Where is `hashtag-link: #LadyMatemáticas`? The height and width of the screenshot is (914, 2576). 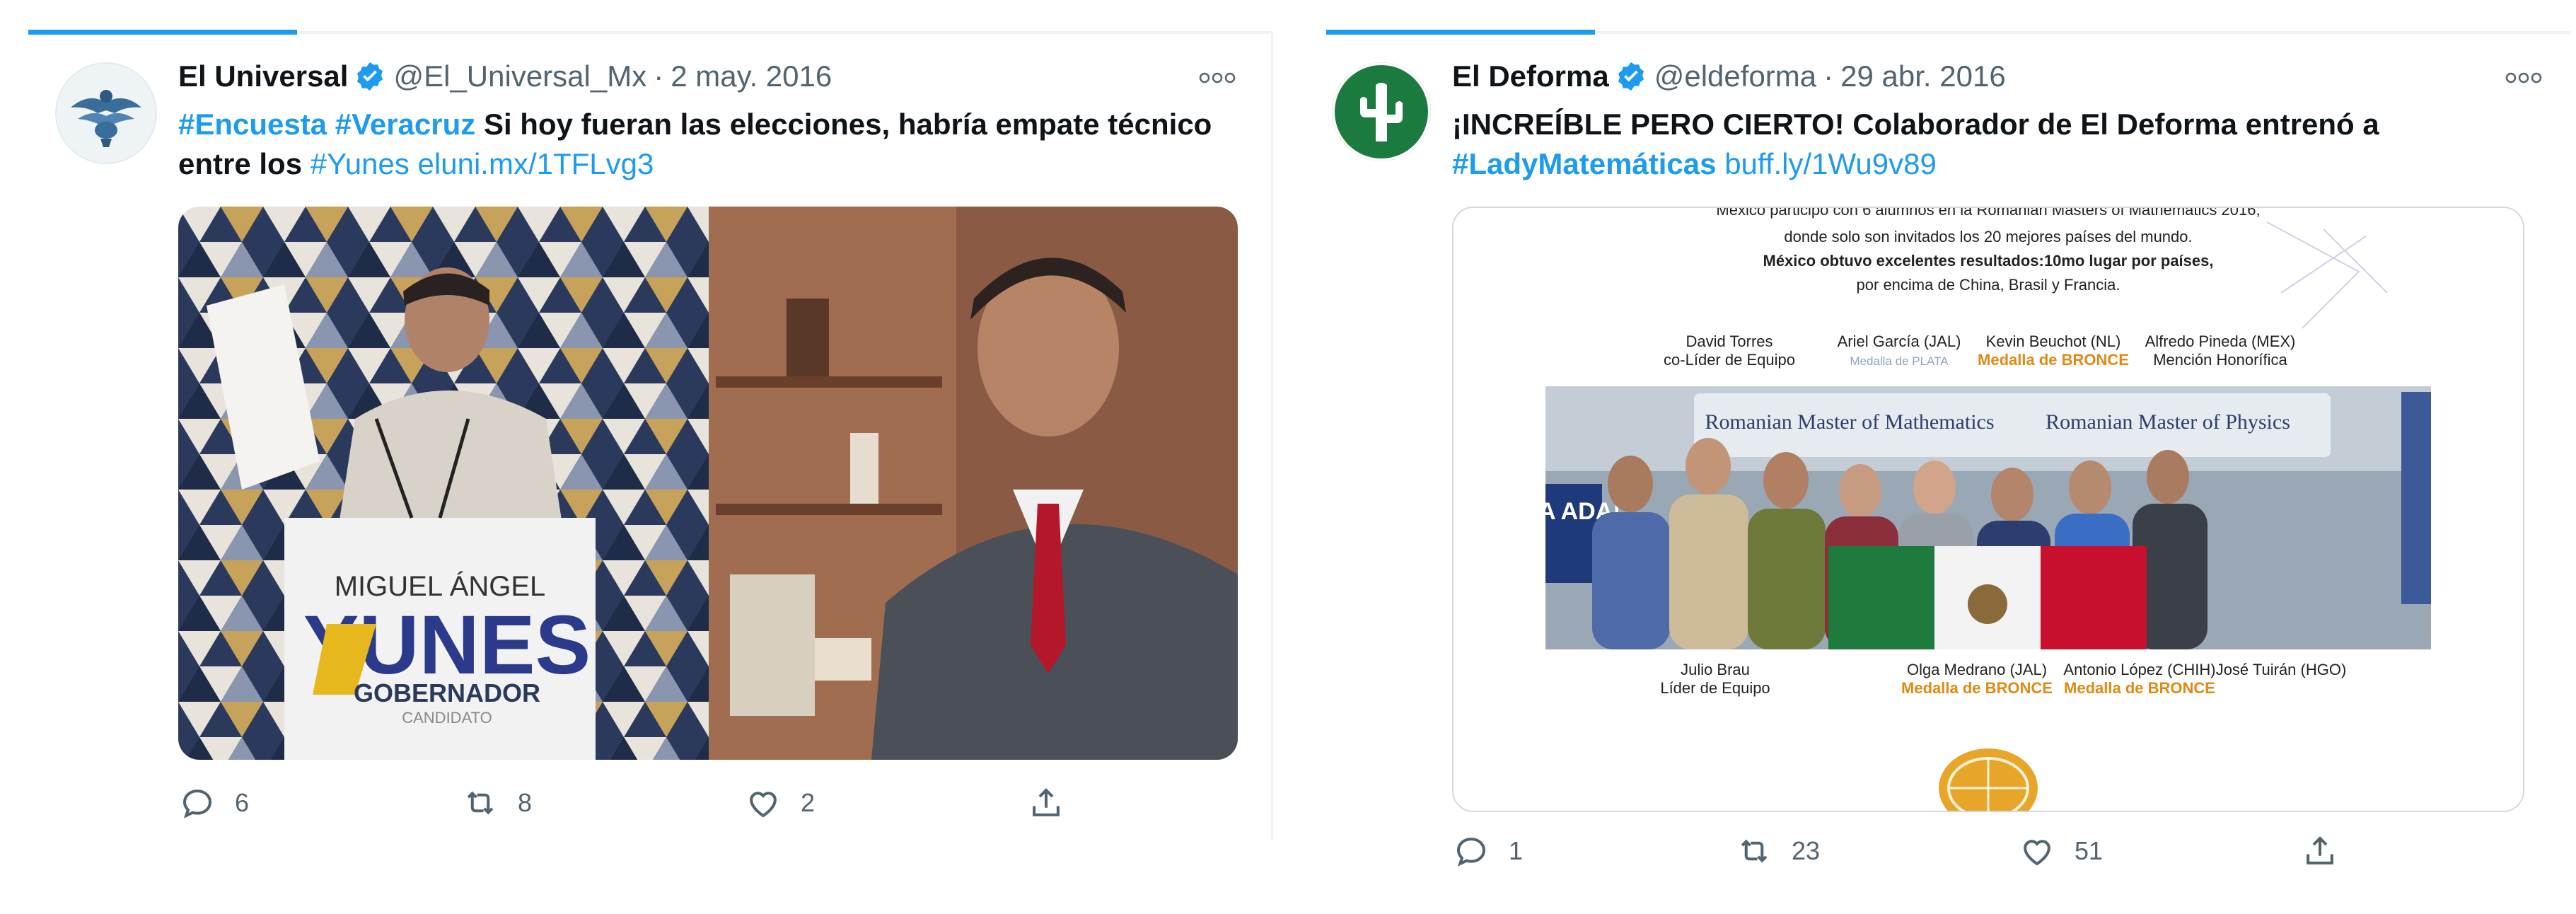
hashtag-link: #LadyMatemáticas is located at coordinates (1584, 163).